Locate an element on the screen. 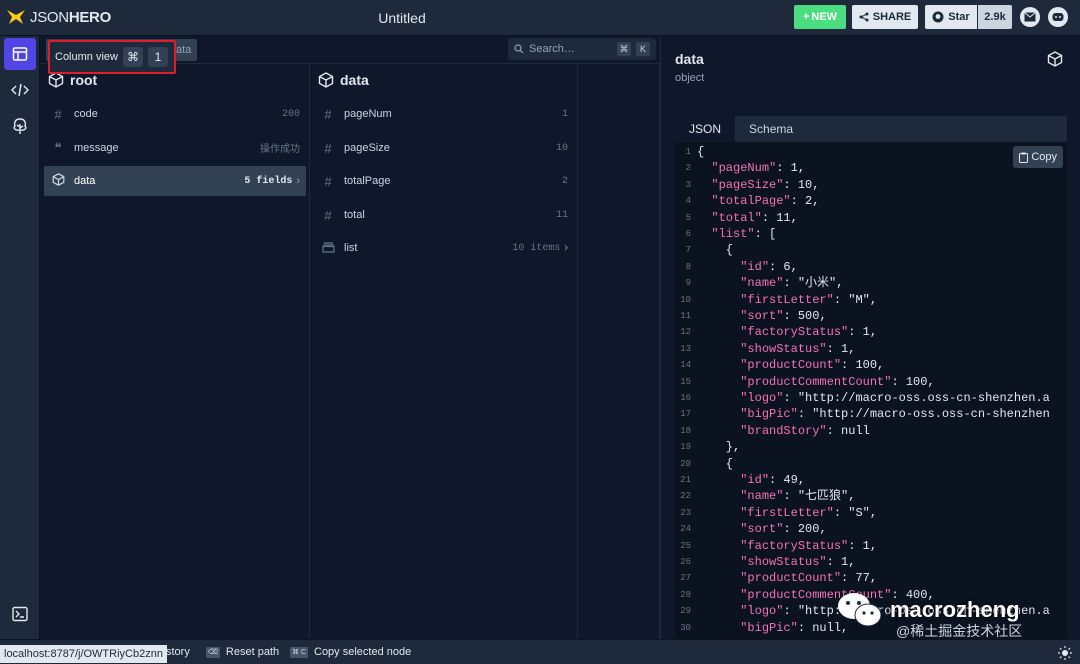 This screenshot has width=1080, height=664. line-number: 1 is located at coordinates (688, 152).